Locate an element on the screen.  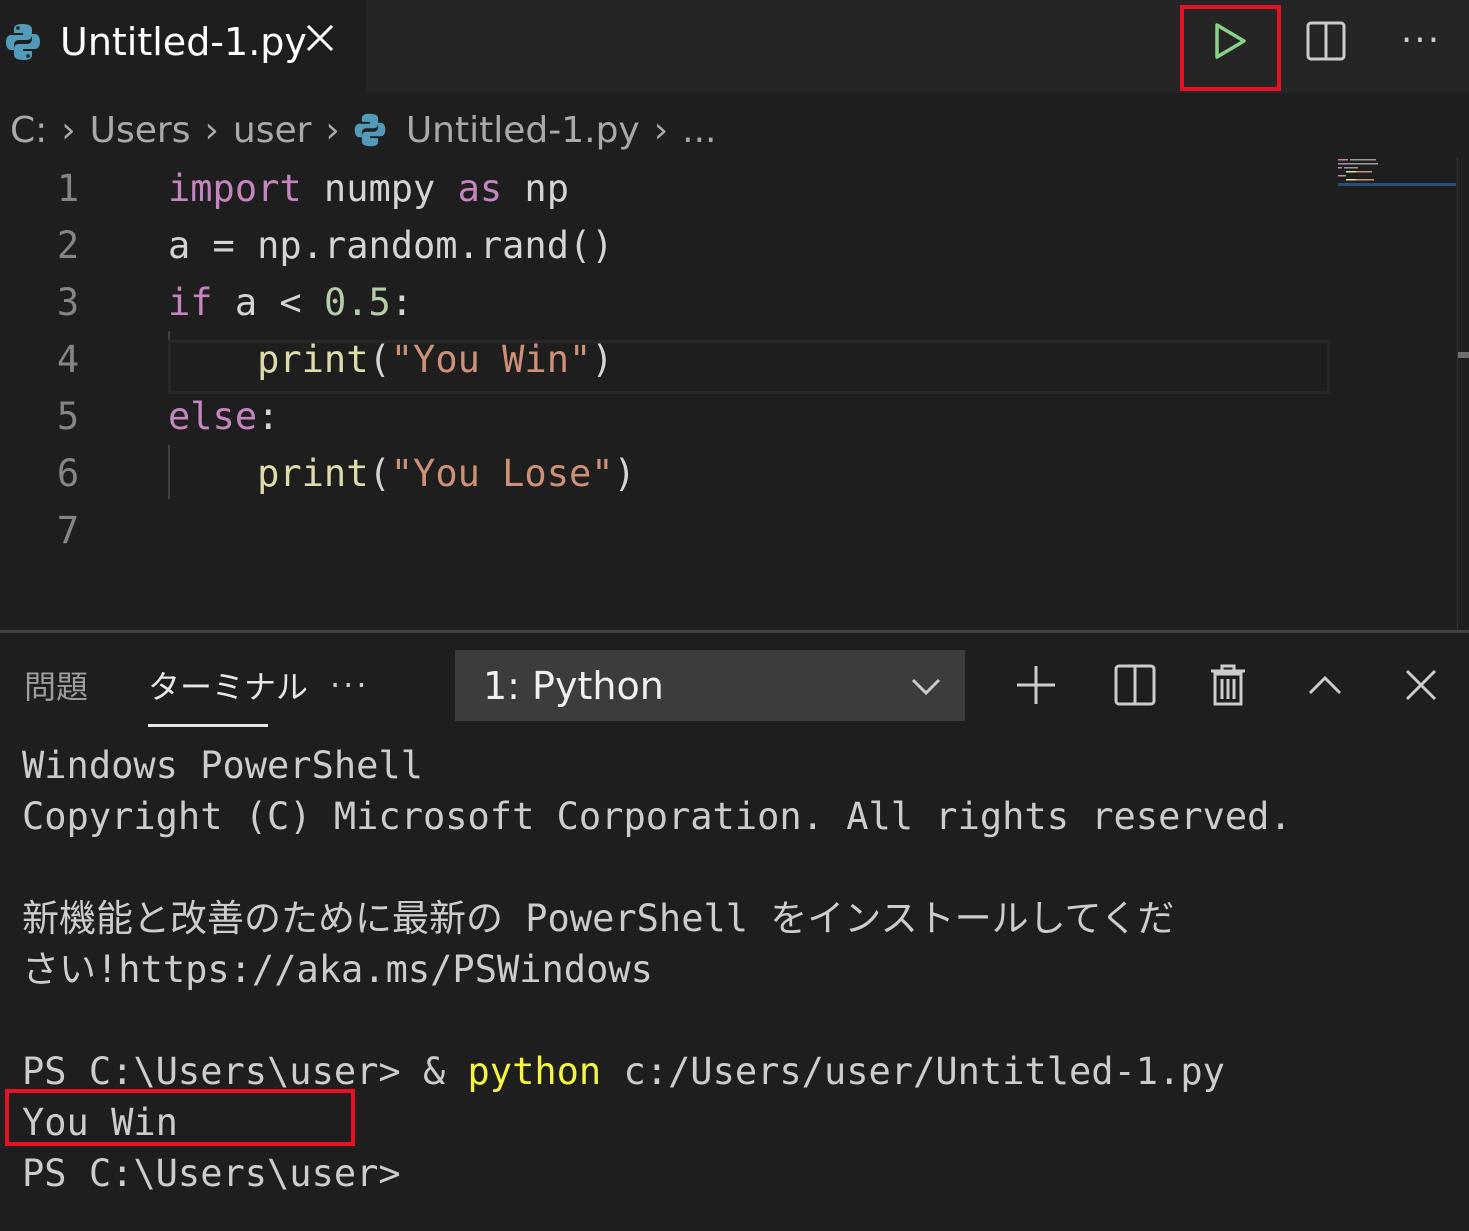
current-line-highlight is located at coordinates (749, 367).